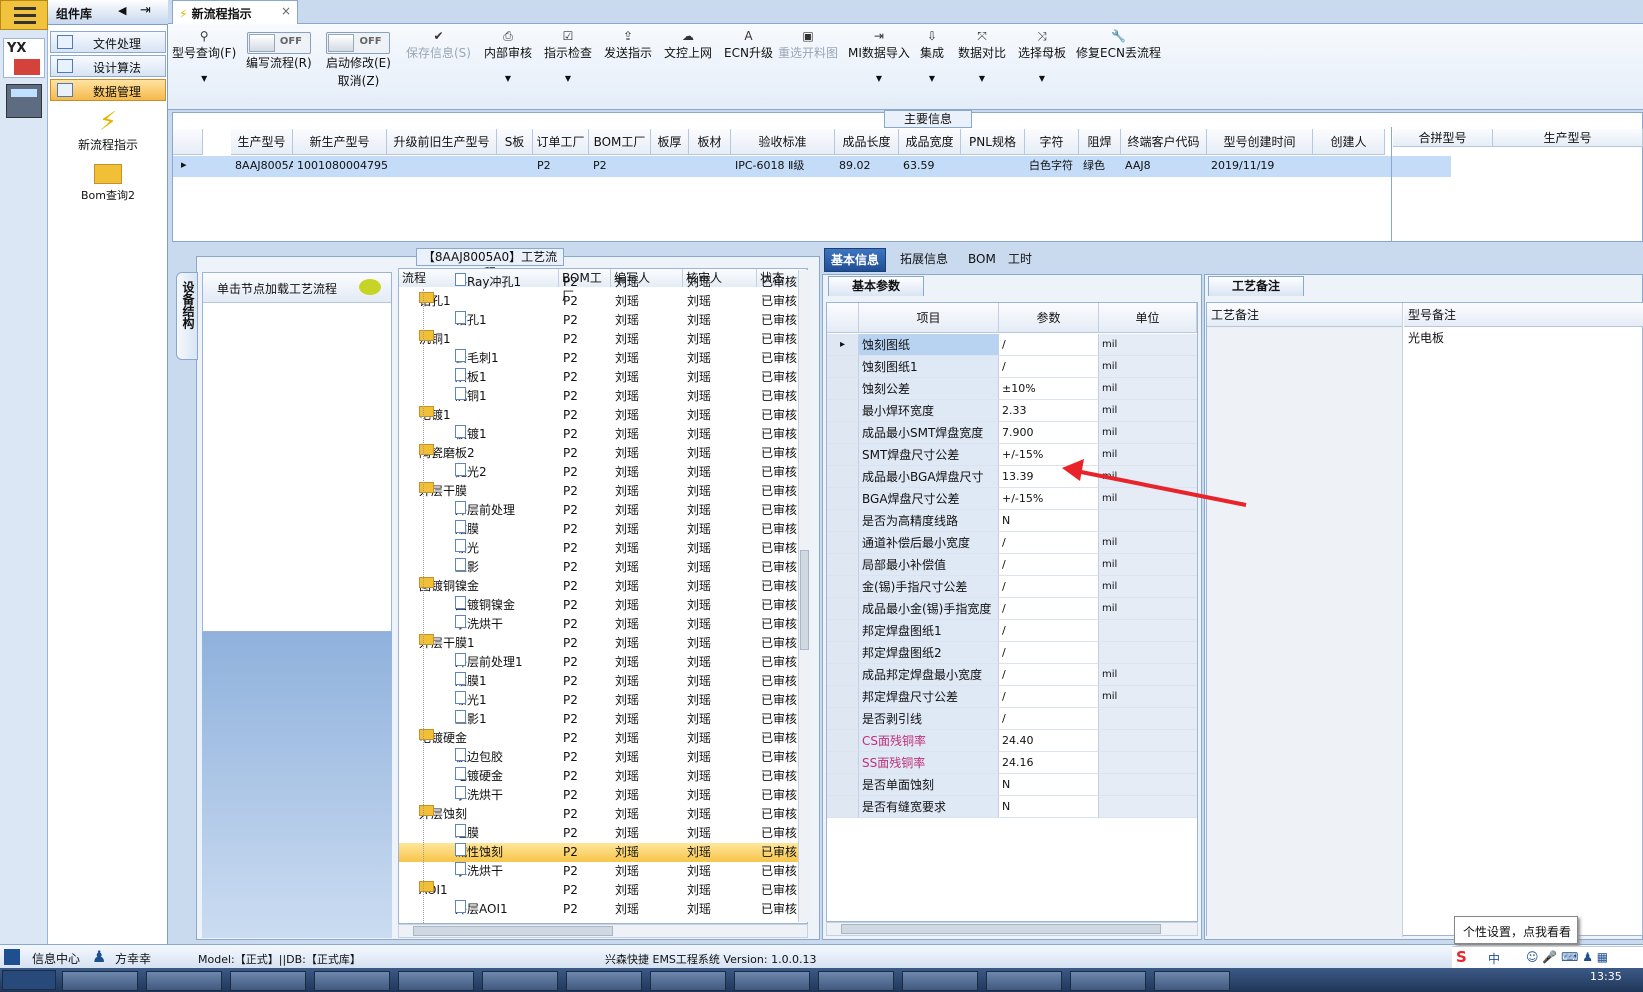 The height and width of the screenshot is (992, 1643). Describe the element at coordinates (1012, 675) in the screenshot. I see `param-row: 成品邦定焊盘最小宽度 / mil` at that location.